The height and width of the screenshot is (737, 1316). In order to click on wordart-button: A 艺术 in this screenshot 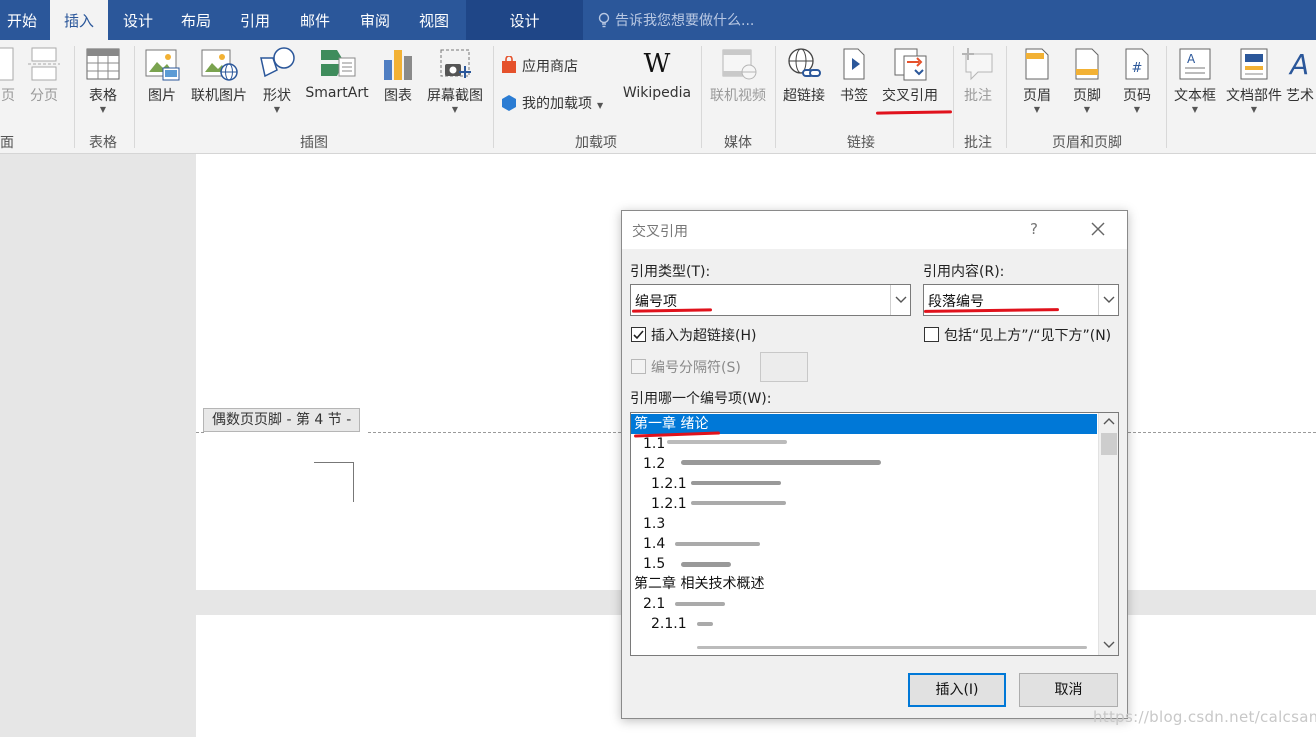, I will do `click(1301, 75)`.